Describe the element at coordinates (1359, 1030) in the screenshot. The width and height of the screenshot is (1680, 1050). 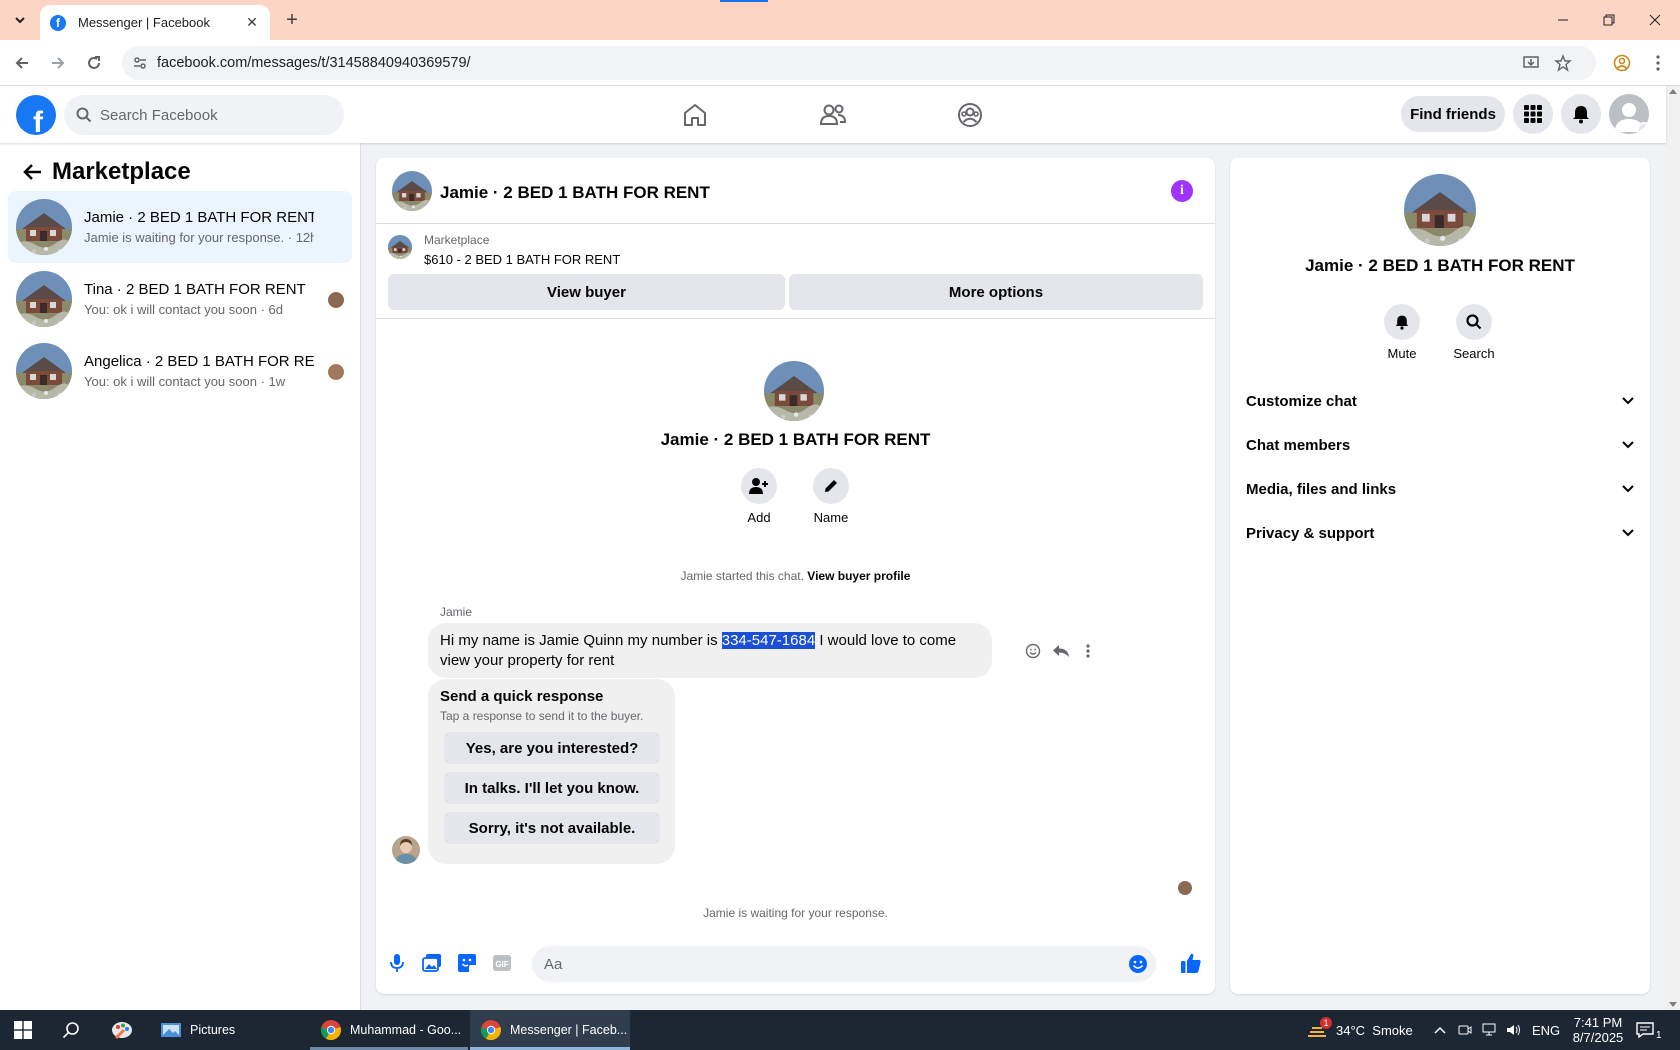
I see `weather-widget: 1 34°C Smoke` at that location.